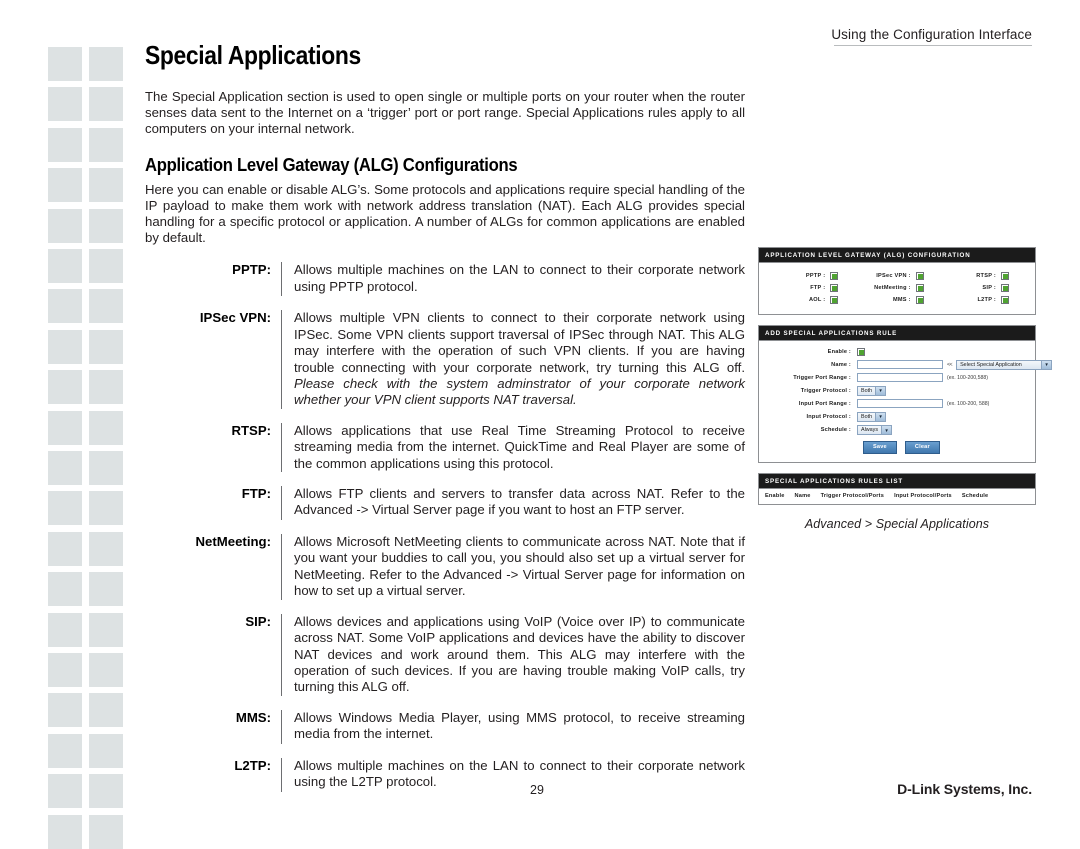  What do you see at coordinates (818, 288) in the screenshot?
I see `alg-checkbox-label: FTP :` at bounding box center [818, 288].